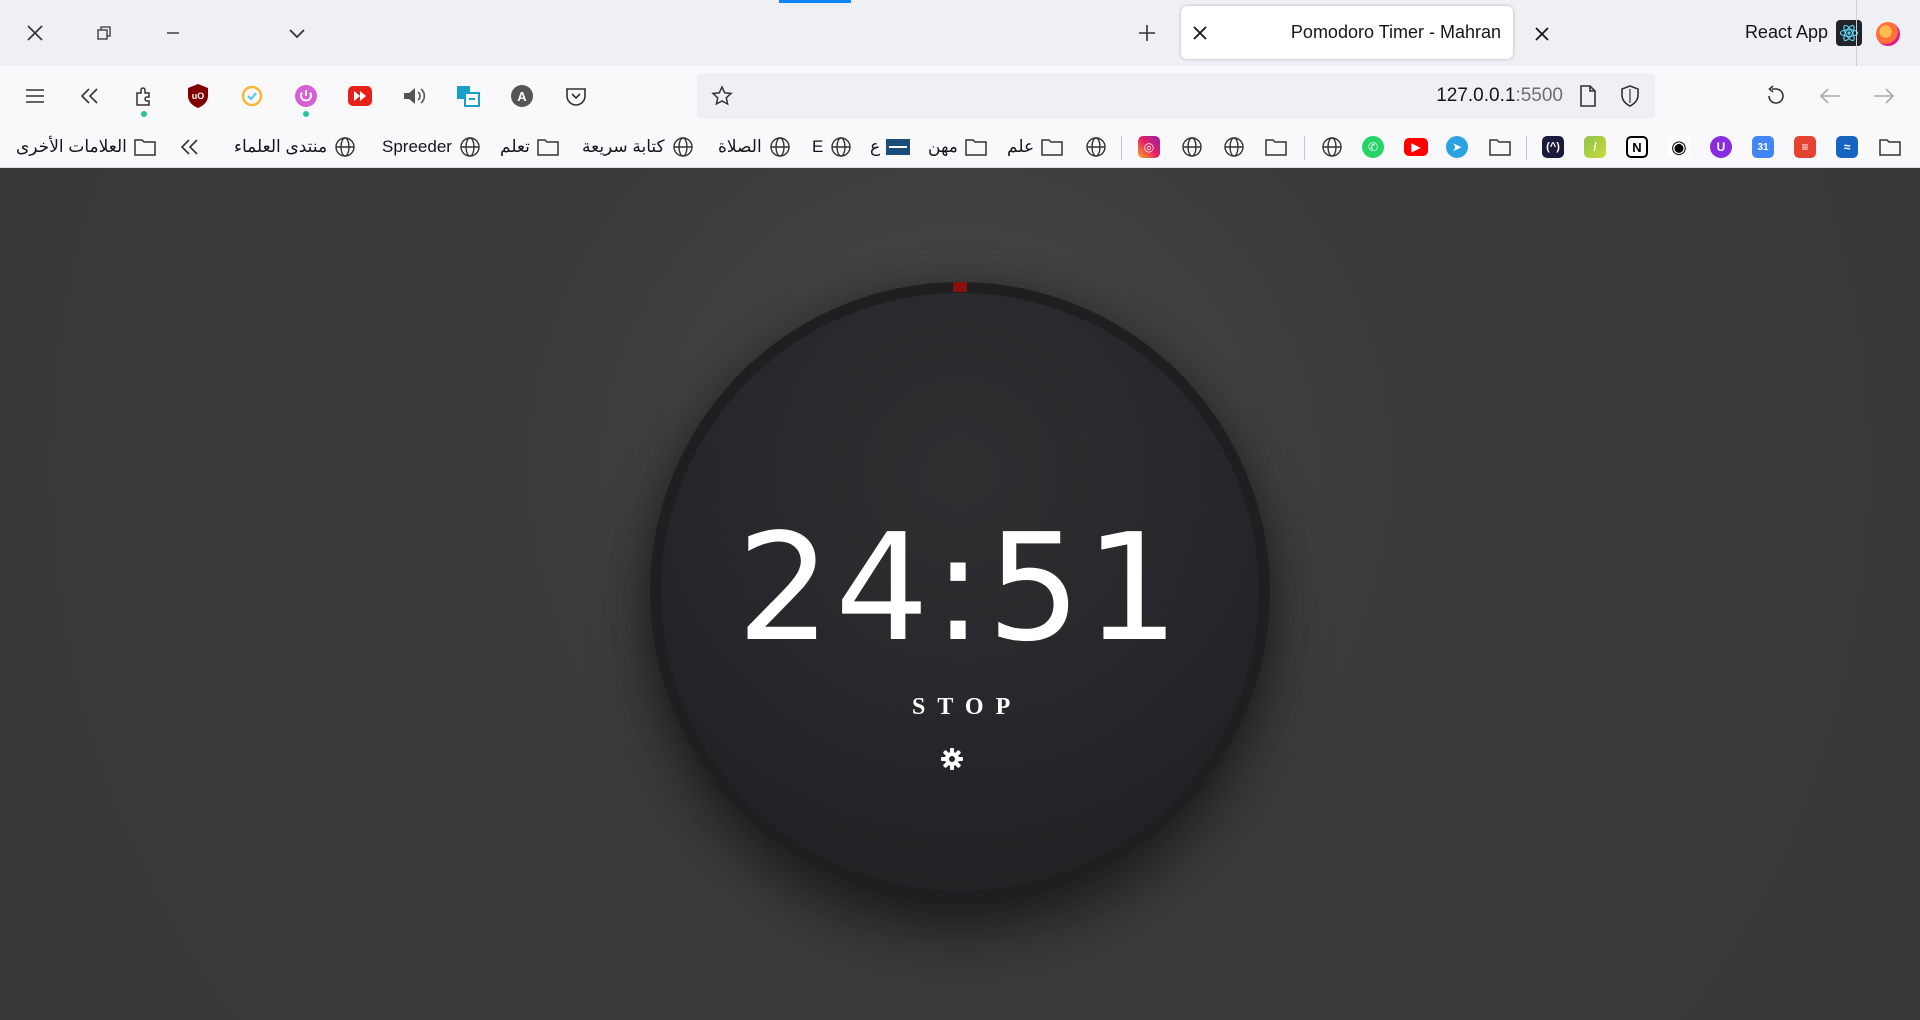 The width and height of the screenshot is (1920, 1020). I want to click on window-close-button, so click(35, 33).